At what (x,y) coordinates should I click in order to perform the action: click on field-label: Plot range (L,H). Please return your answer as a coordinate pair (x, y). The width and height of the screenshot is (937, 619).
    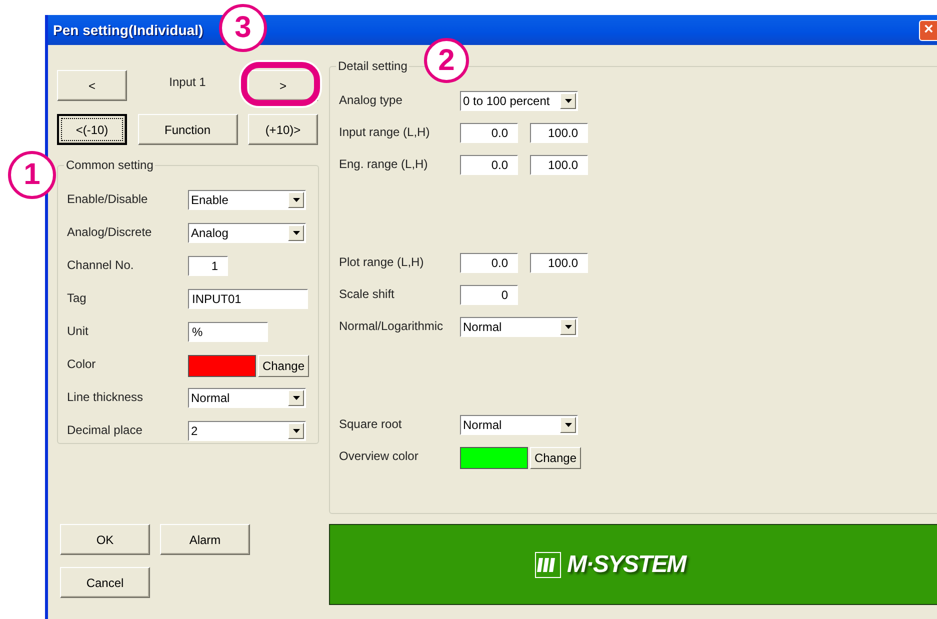
    Looking at the image, I should click on (382, 261).